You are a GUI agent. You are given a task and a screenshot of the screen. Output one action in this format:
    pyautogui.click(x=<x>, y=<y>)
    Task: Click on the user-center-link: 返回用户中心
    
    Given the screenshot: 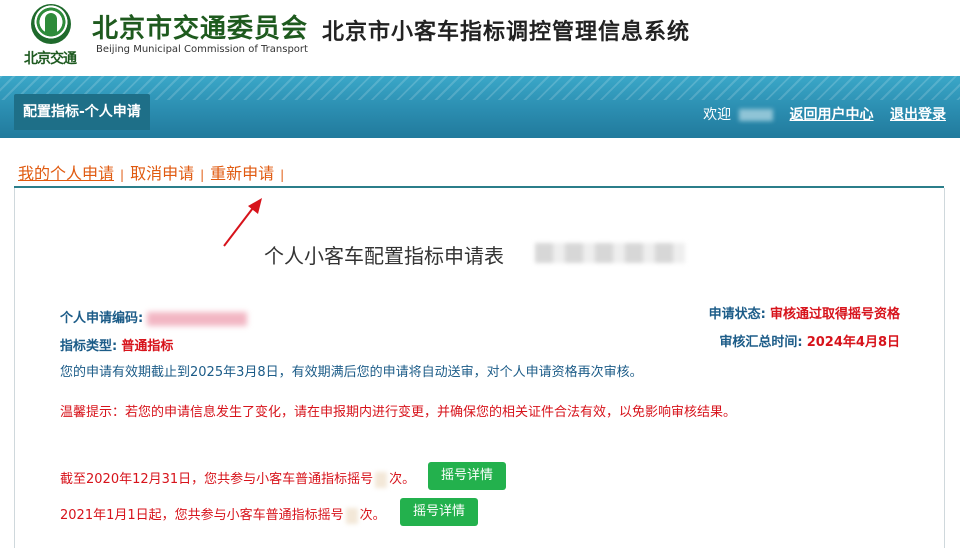 What is the action you would take?
    pyautogui.click(x=832, y=115)
    